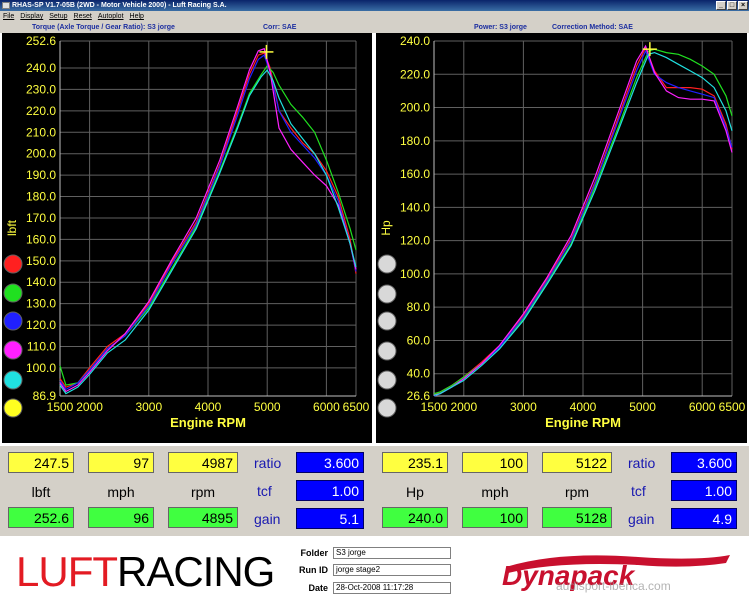  What do you see at coordinates (415, 174) in the screenshot?
I see `y-tick-label: 160.0` at bounding box center [415, 174].